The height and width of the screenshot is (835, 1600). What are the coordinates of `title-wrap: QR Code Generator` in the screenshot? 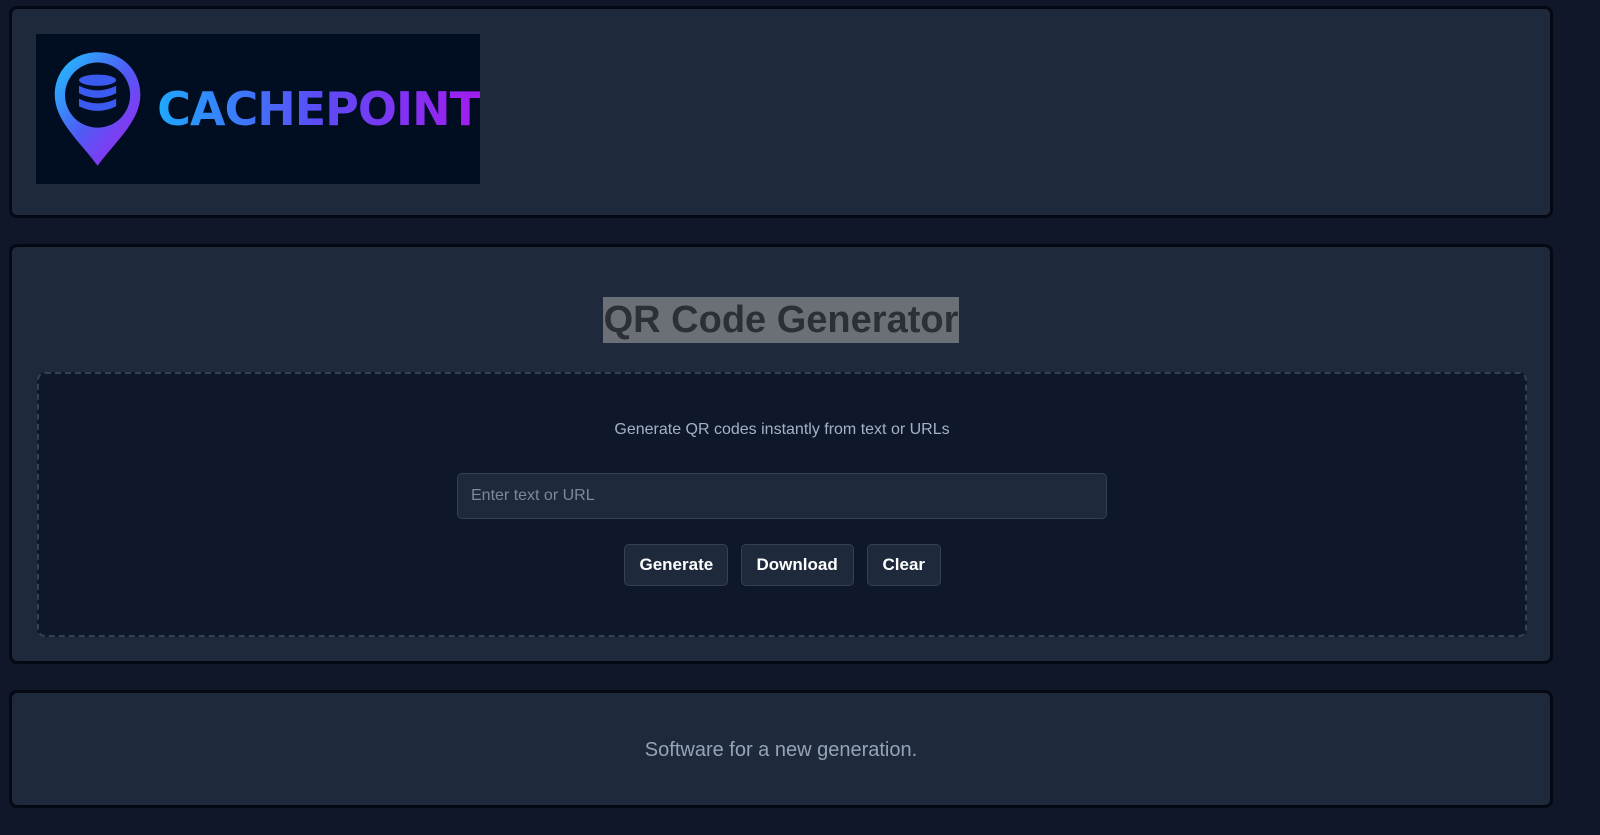 It's located at (781, 320).